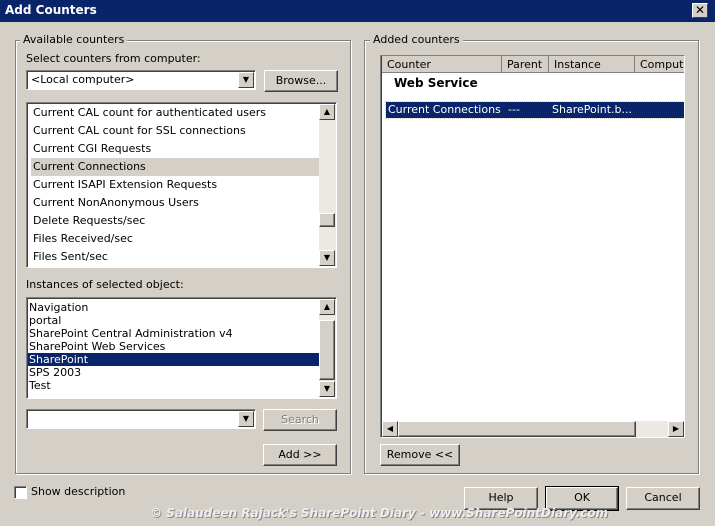  What do you see at coordinates (592, 64) in the screenshot?
I see `column-header-instance: Instance` at bounding box center [592, 64].